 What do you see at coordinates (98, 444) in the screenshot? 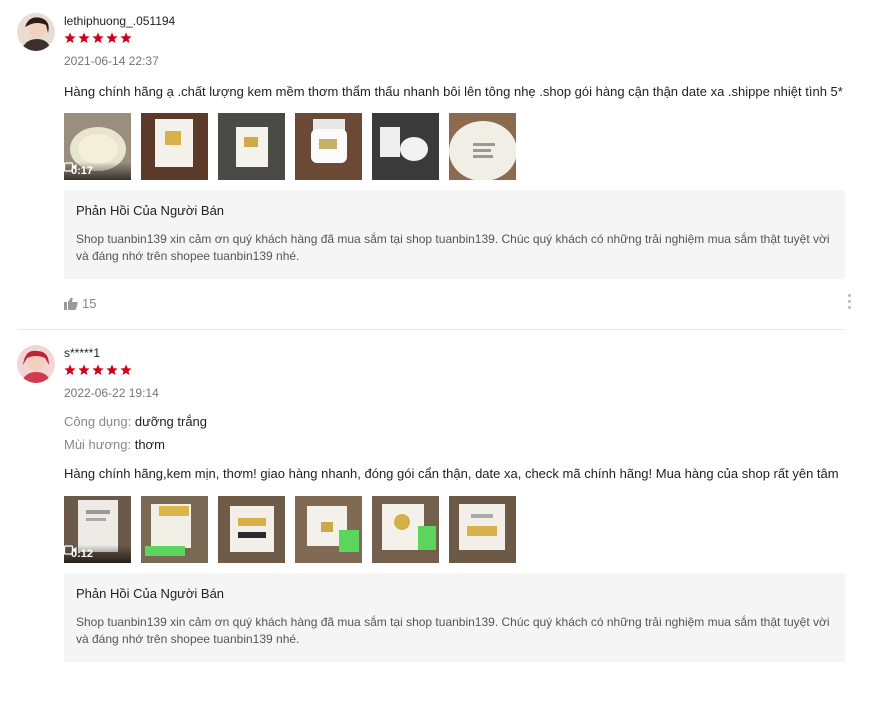
I see `attribute-key: Mùi hương:` at bounding box center [98, 444].